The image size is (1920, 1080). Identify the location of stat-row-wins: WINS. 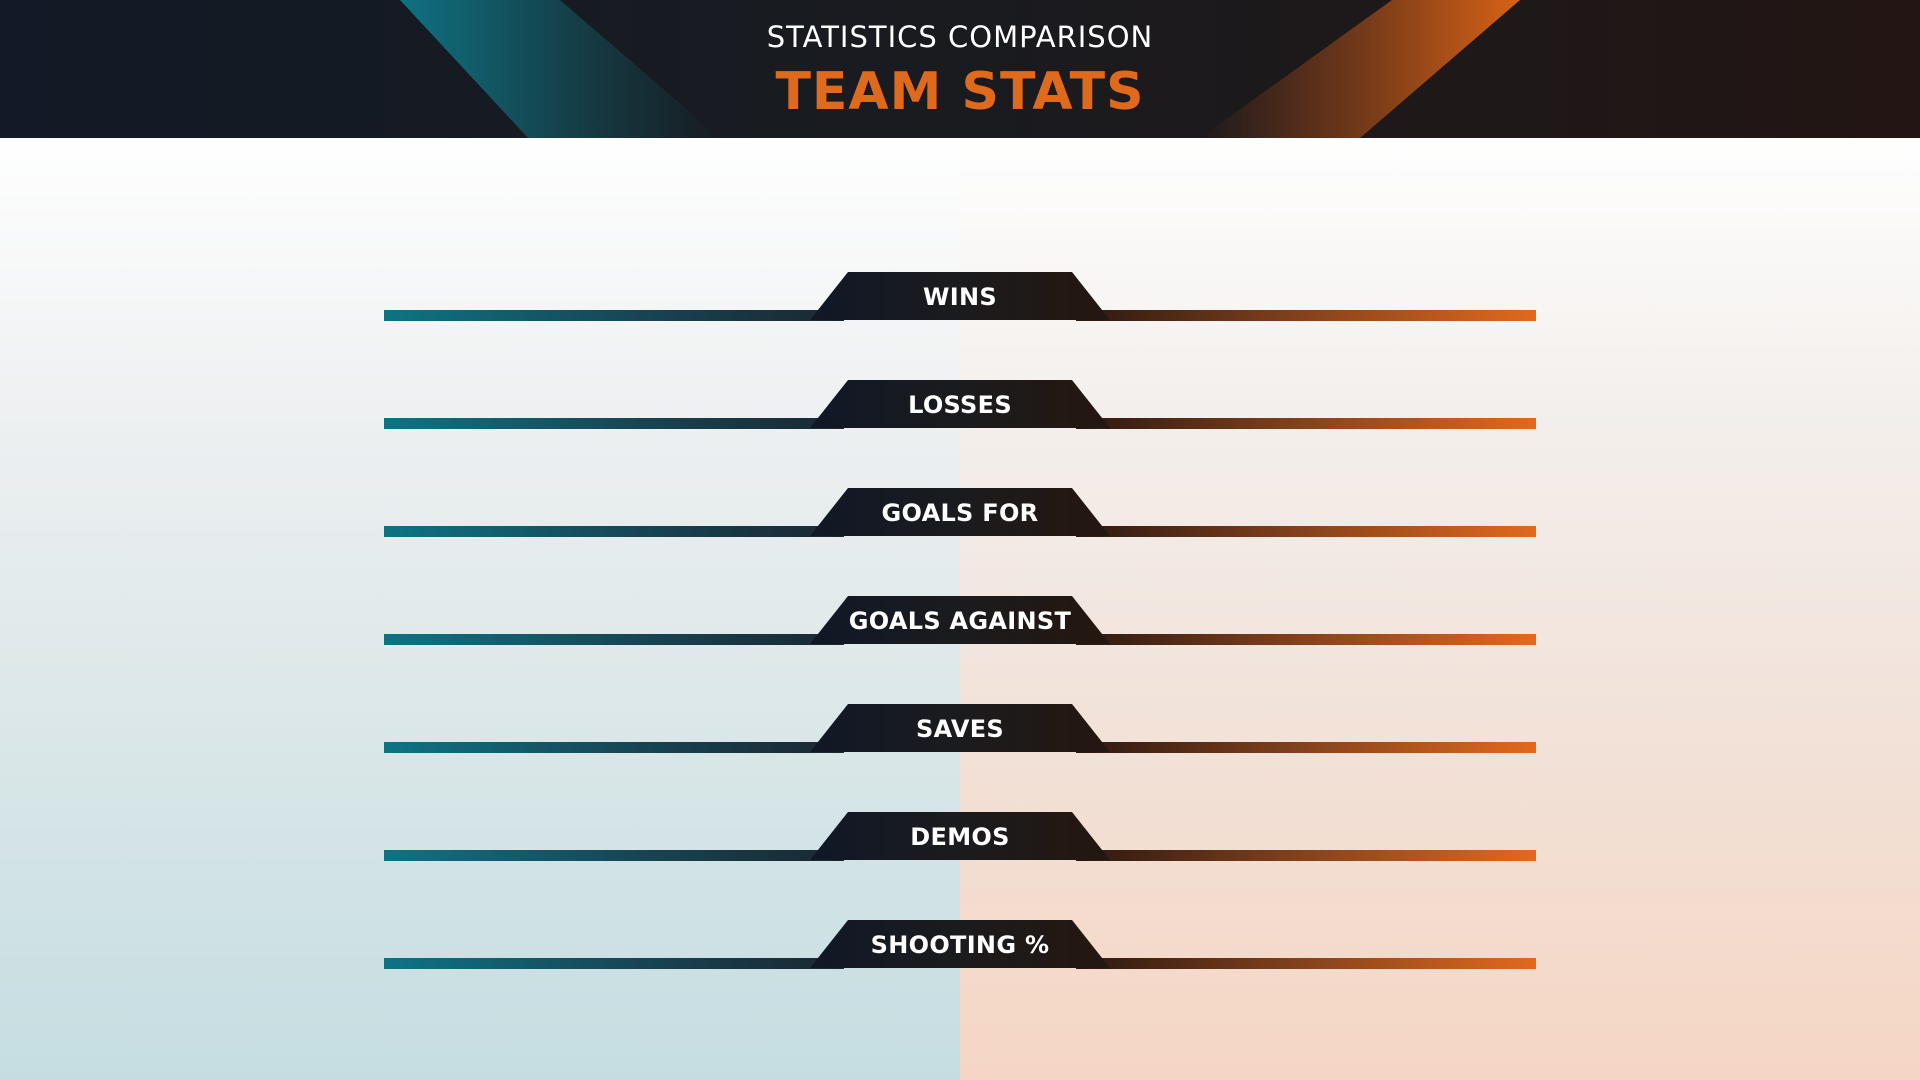
(960, 297).